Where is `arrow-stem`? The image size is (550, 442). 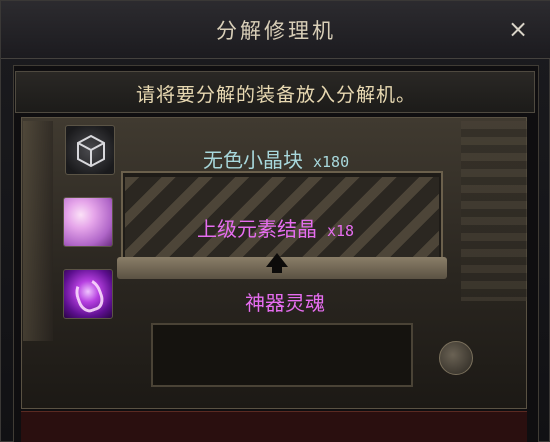
arrow-stem is located at coordinates (277, 269).